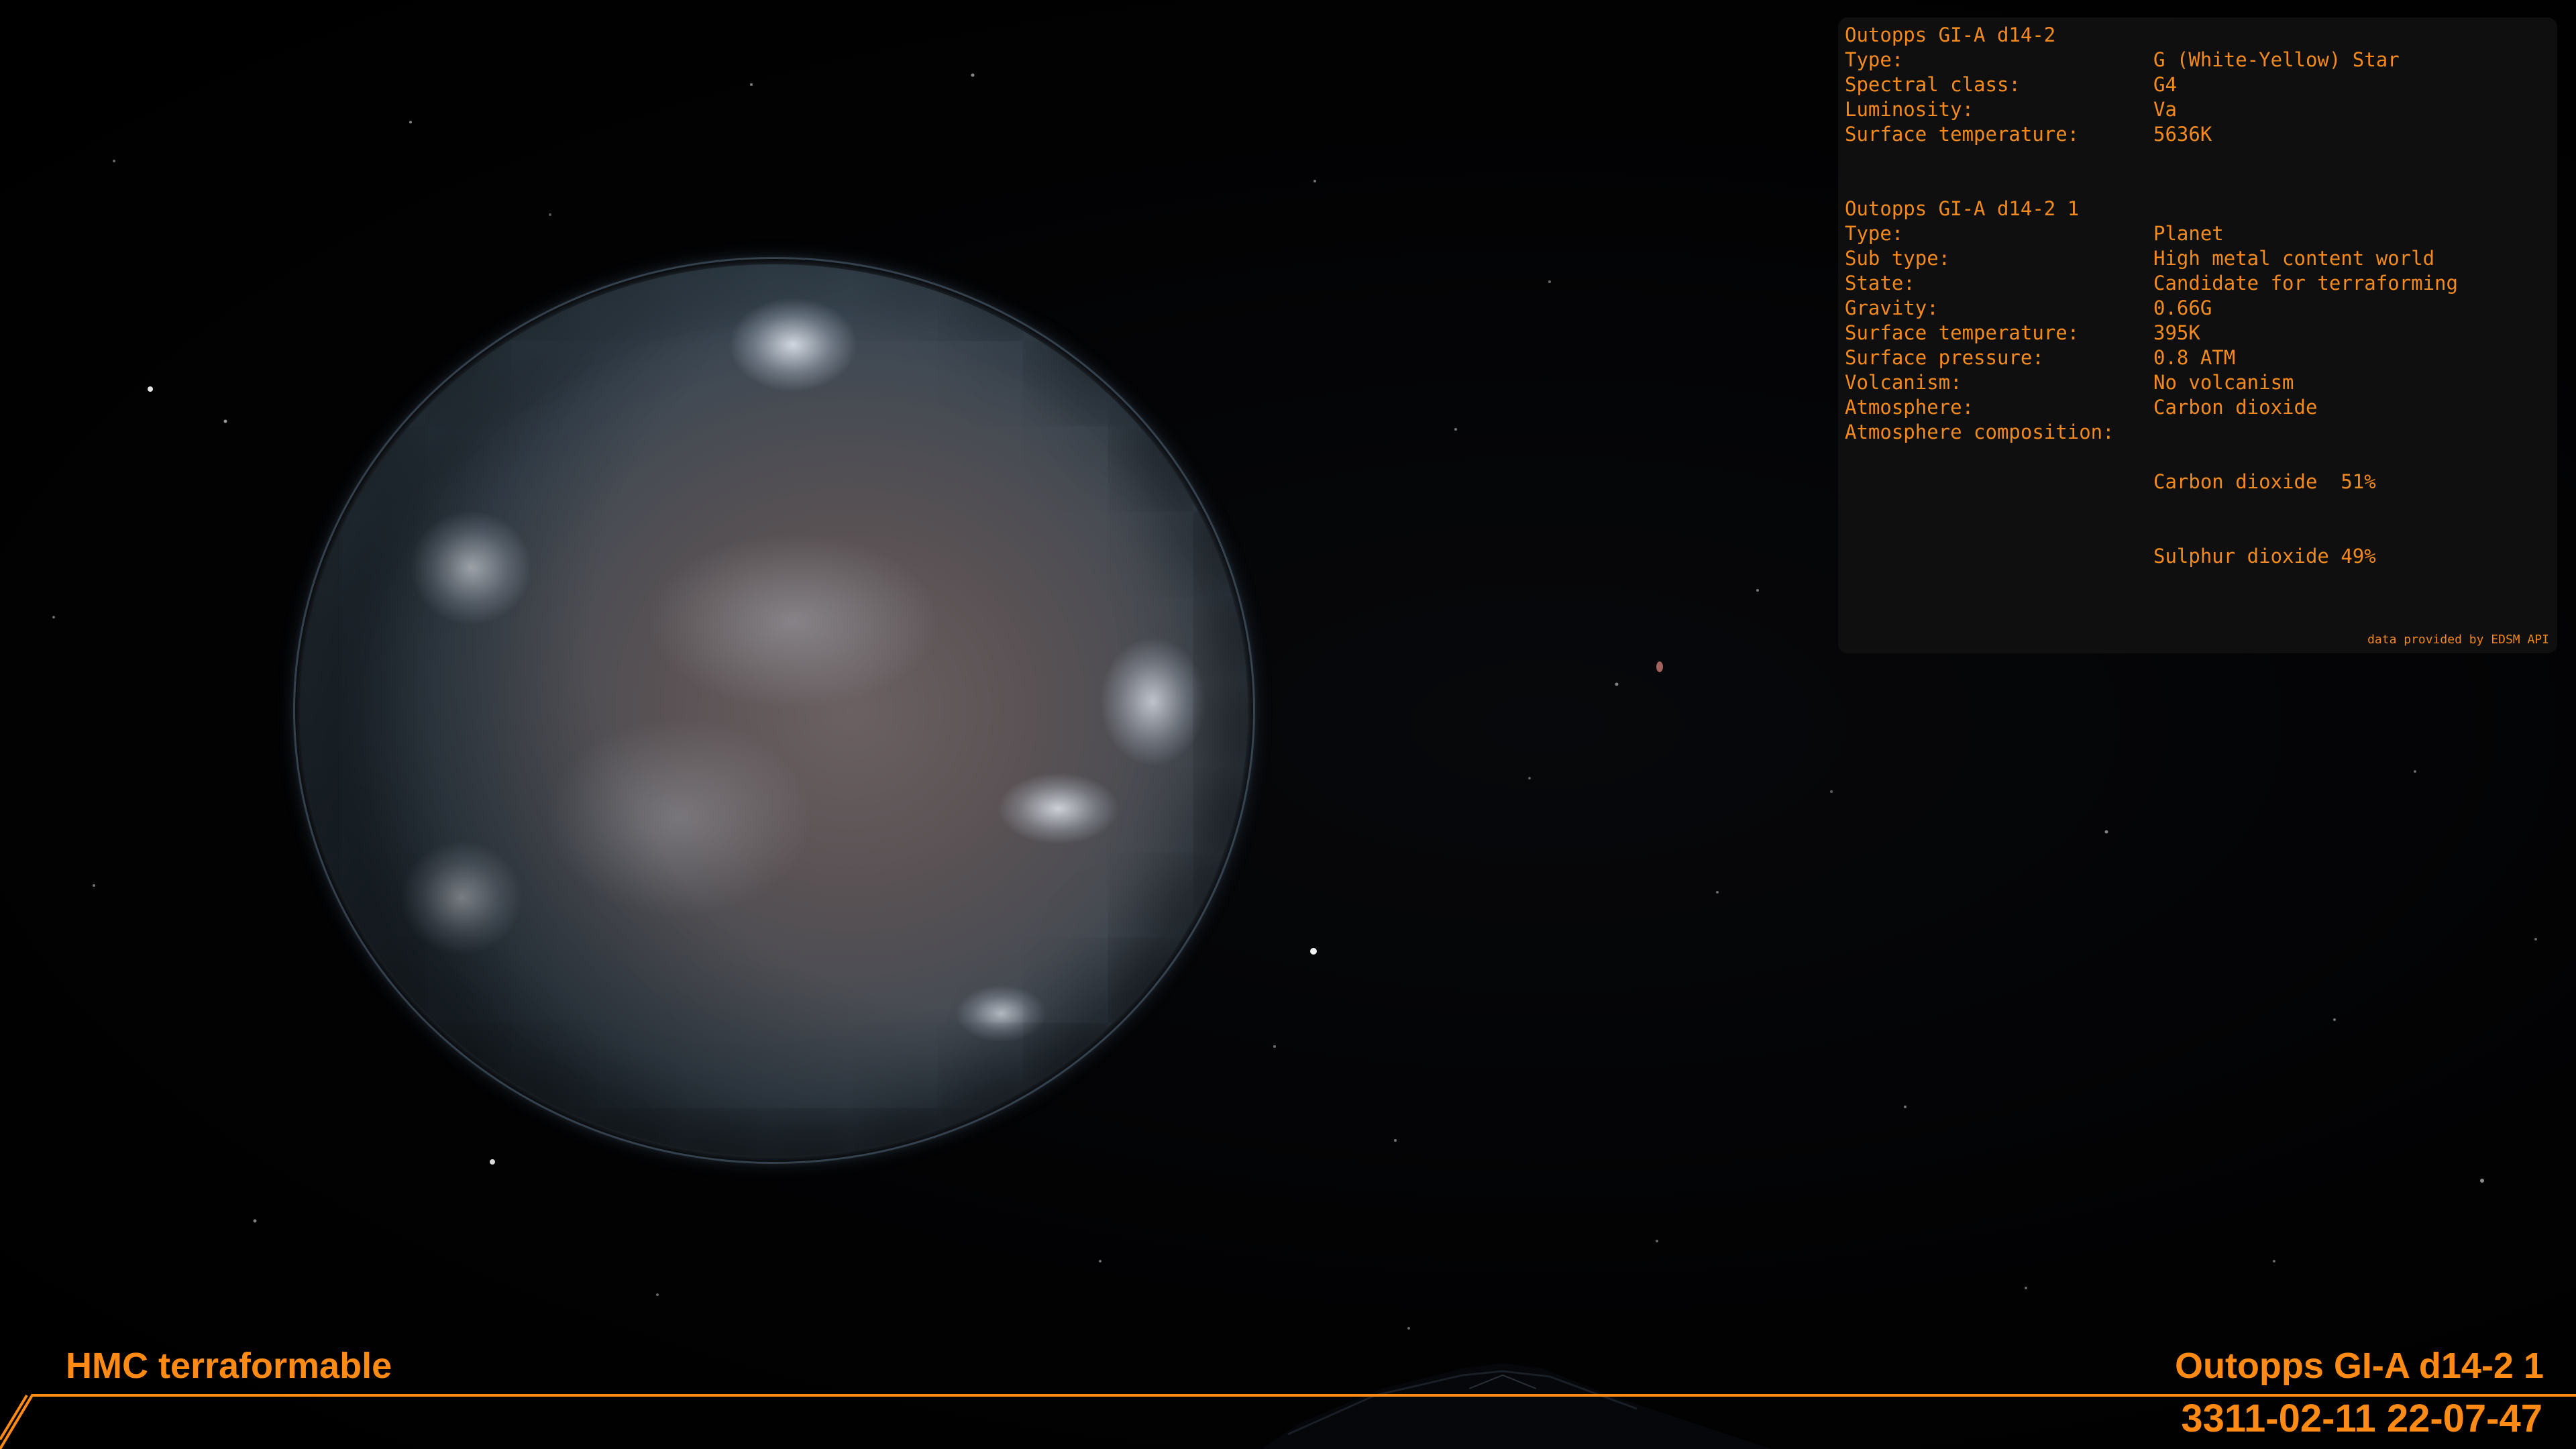 The image size is (2576, 1449). What do you see at coordinates (2352, 519) in the screenshot?
I see `planet-atmosphere-composition-value: Carbon dioxide 51% Sulphur dioxide 49%` at bounding box center [2352, 519].